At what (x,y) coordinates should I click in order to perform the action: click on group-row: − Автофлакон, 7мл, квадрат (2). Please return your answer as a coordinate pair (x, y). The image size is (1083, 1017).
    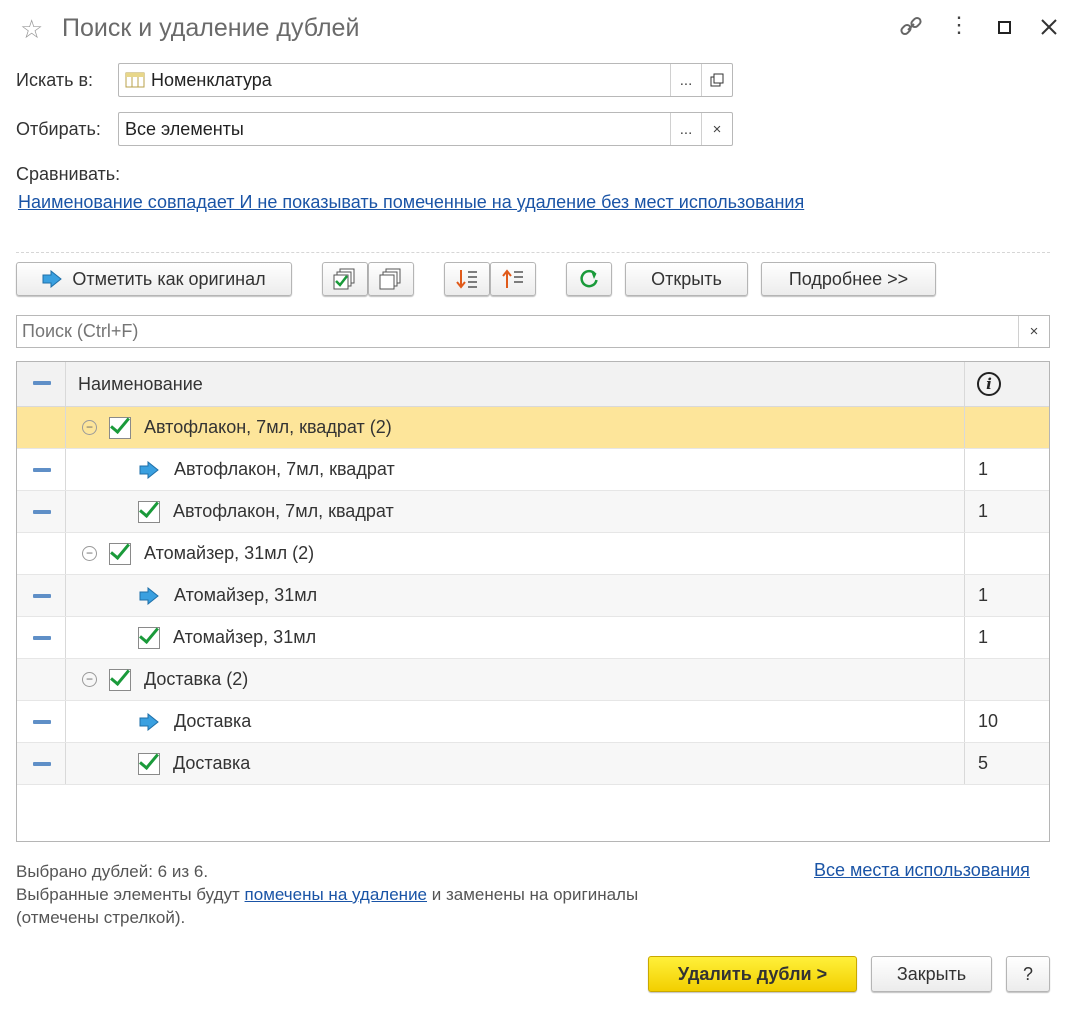
    Looking at the image, I should click on (533, 428).